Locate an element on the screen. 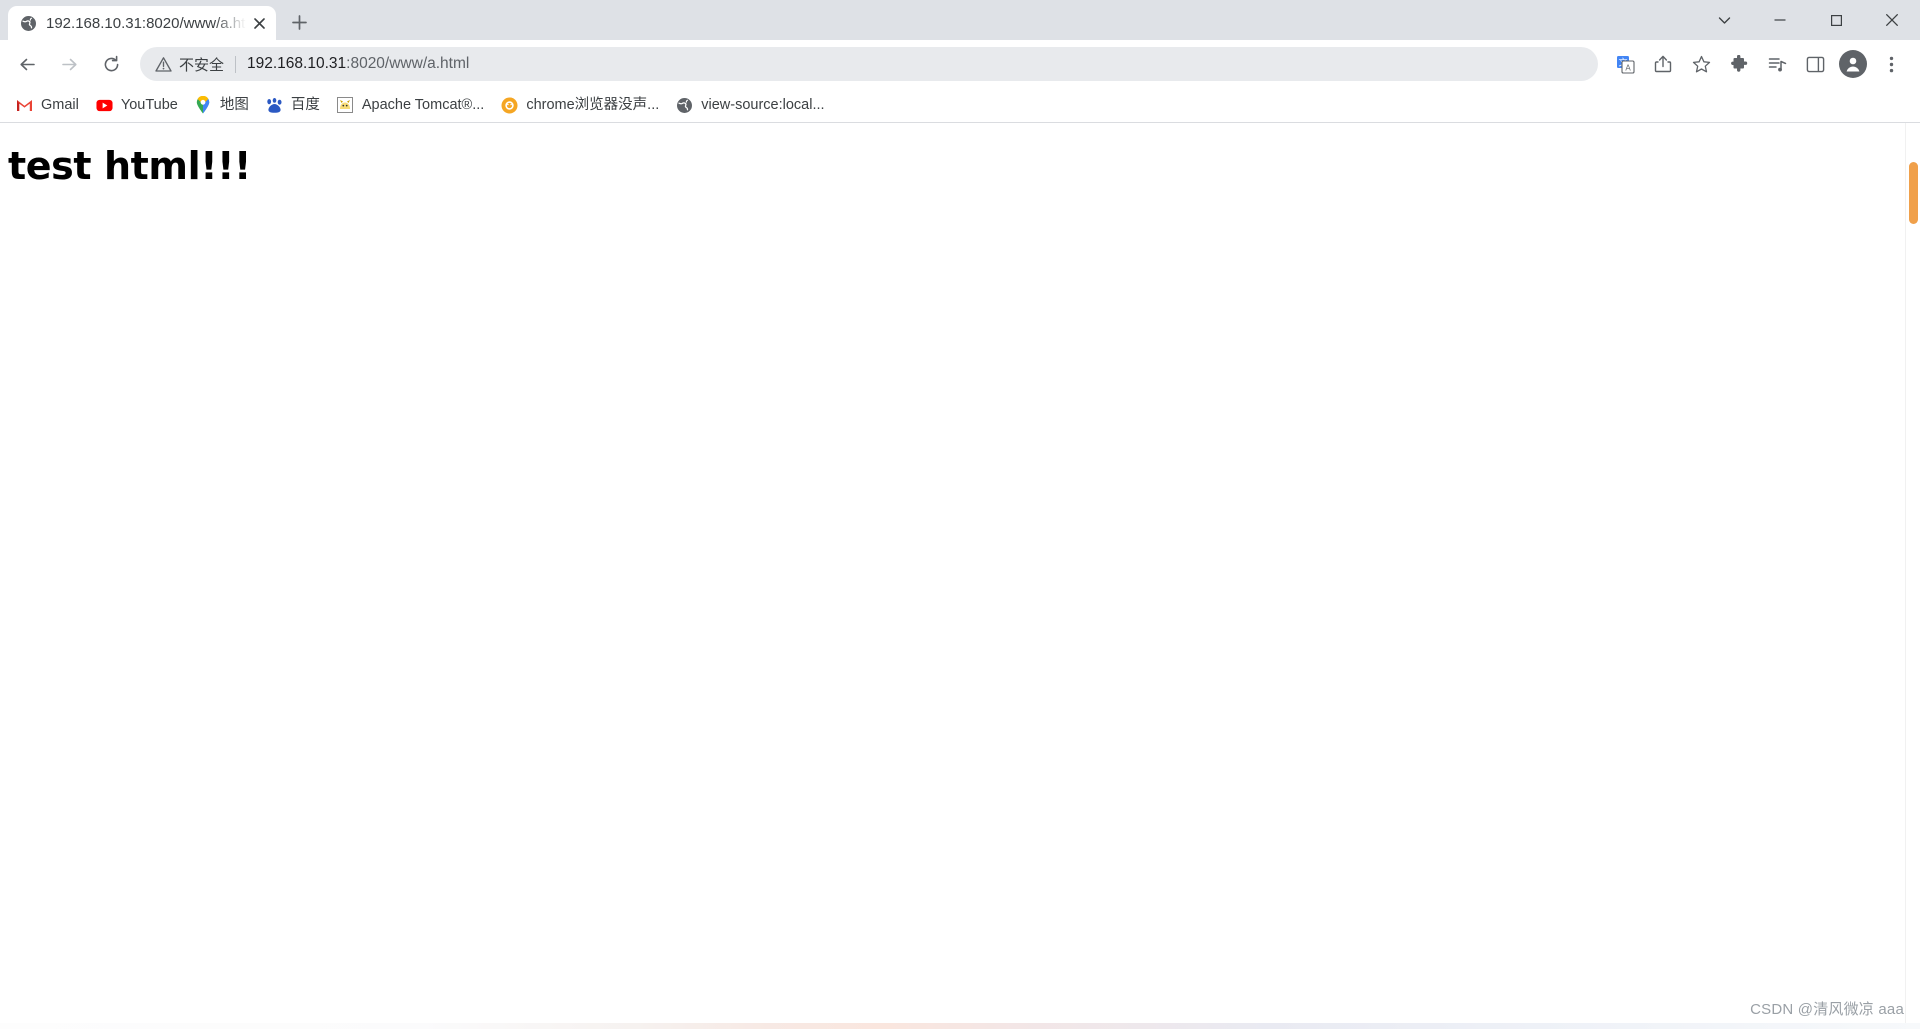  bookmark-baidu: 百度 is located at coordinates (294, 105).